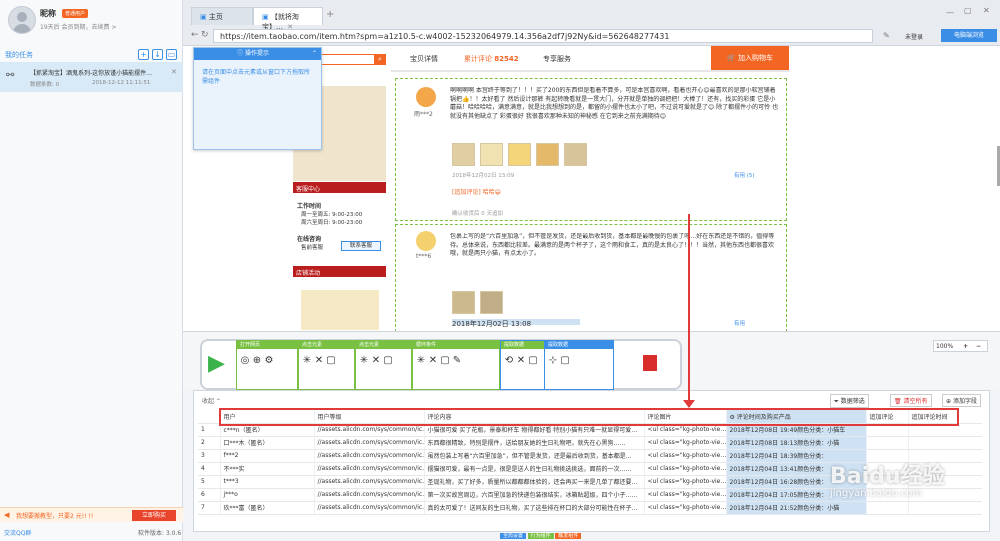 The image size is (1000, 541). What do you see at coordinates (986, 10) in the screenshot?
I see `close-window-icon: ✕` at bounding box center [986, 10].